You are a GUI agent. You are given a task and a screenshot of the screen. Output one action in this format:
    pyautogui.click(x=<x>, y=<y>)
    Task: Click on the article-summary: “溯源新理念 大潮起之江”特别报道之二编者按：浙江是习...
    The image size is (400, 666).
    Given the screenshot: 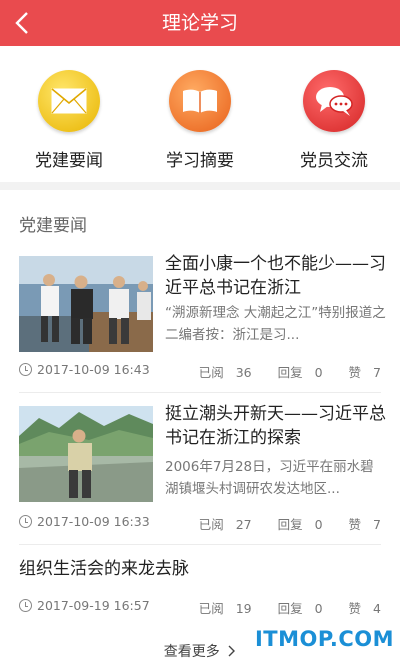 What is the action you would take?
    pyautogui.click(x=275, y=324)
    